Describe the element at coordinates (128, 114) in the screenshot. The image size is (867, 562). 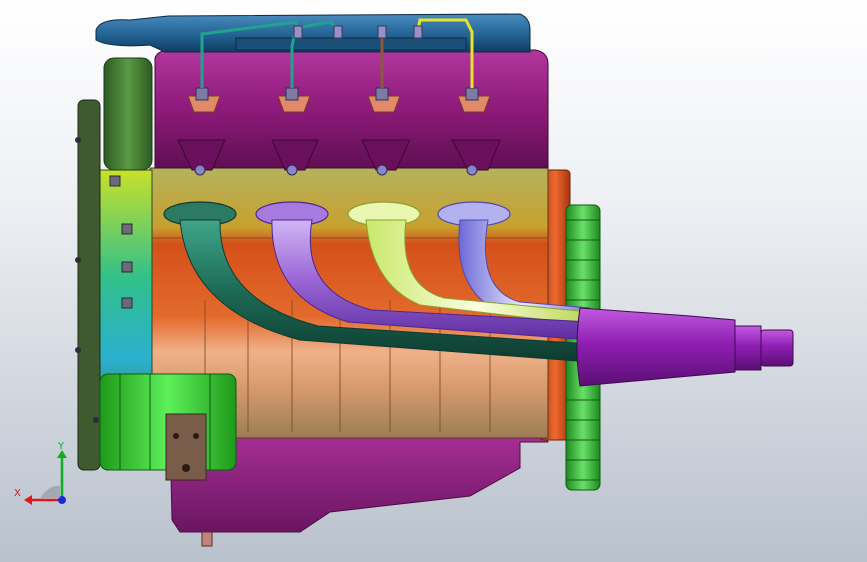
I see `timing-cover` at that location.